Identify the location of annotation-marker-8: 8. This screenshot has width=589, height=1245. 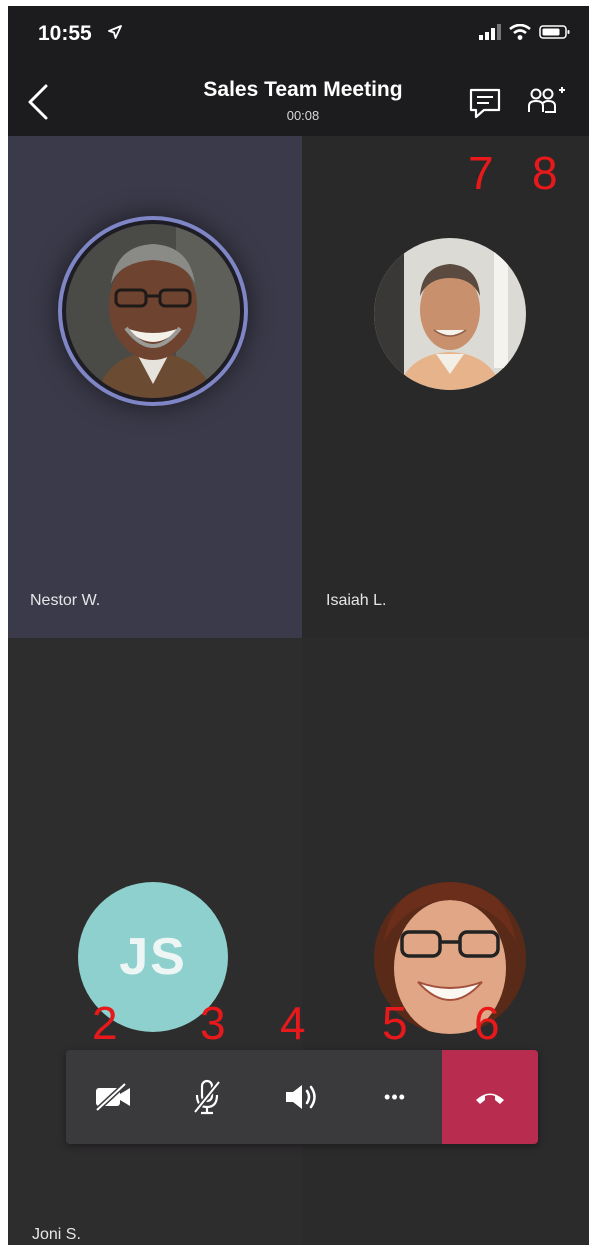
(545, 173).